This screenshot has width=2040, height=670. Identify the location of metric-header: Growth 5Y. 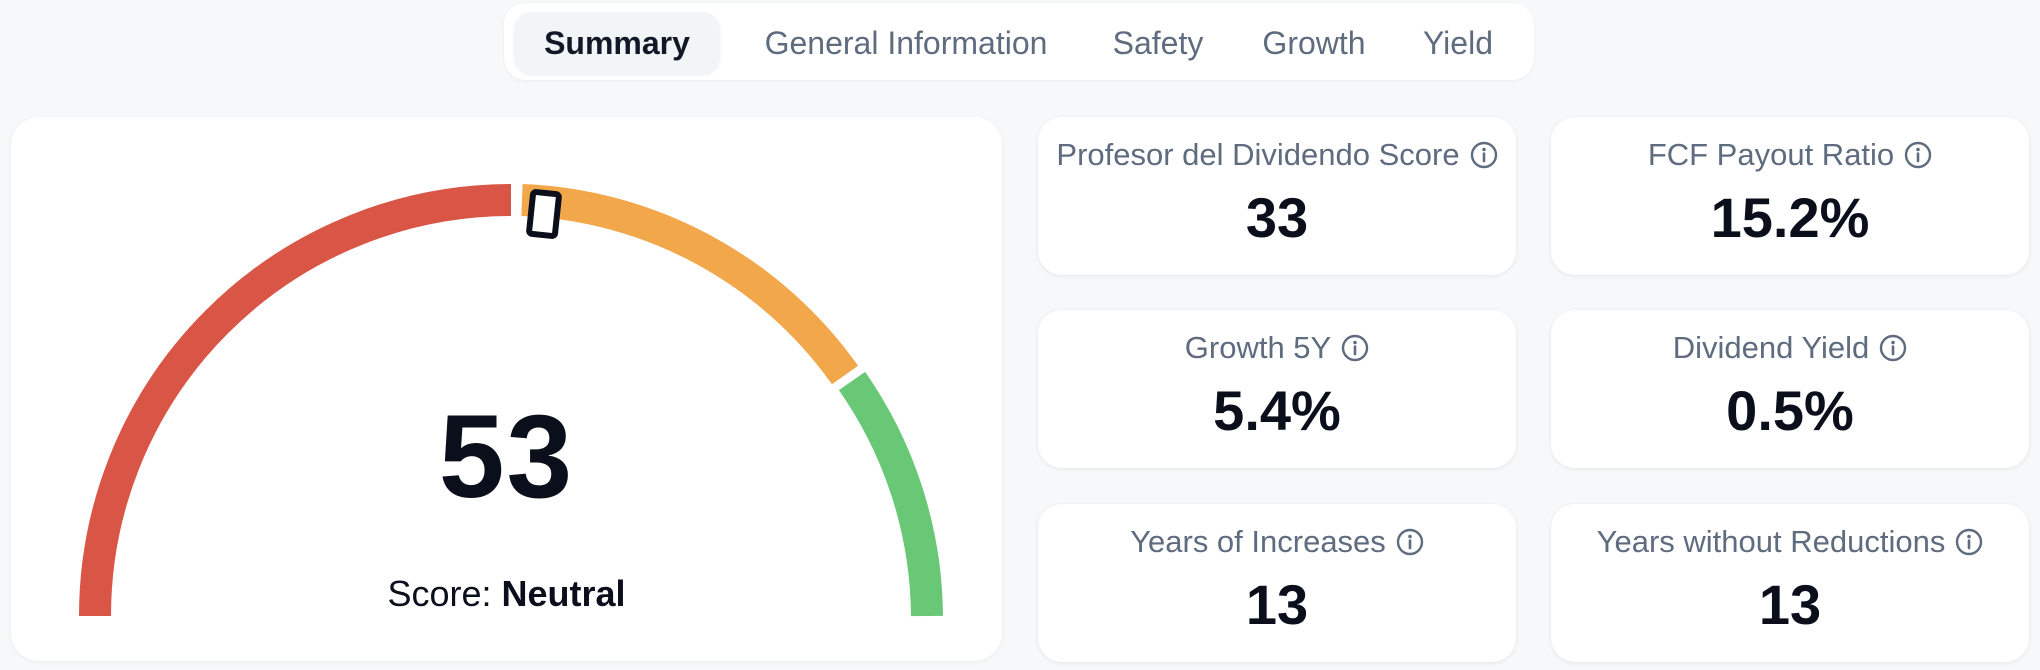
(1277, 348).